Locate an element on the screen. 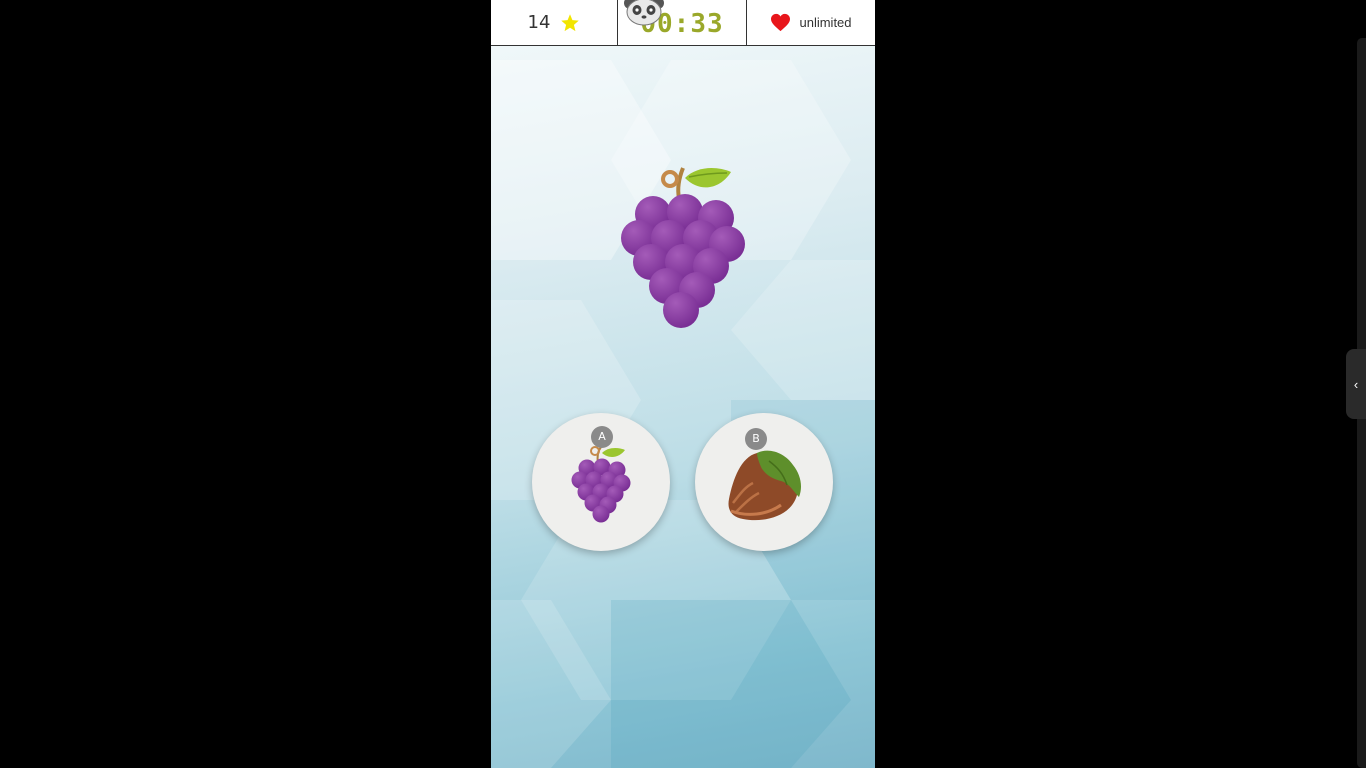 This screenshot has width=1366, height=768. heart-icon is located at coordinates (781, 22).